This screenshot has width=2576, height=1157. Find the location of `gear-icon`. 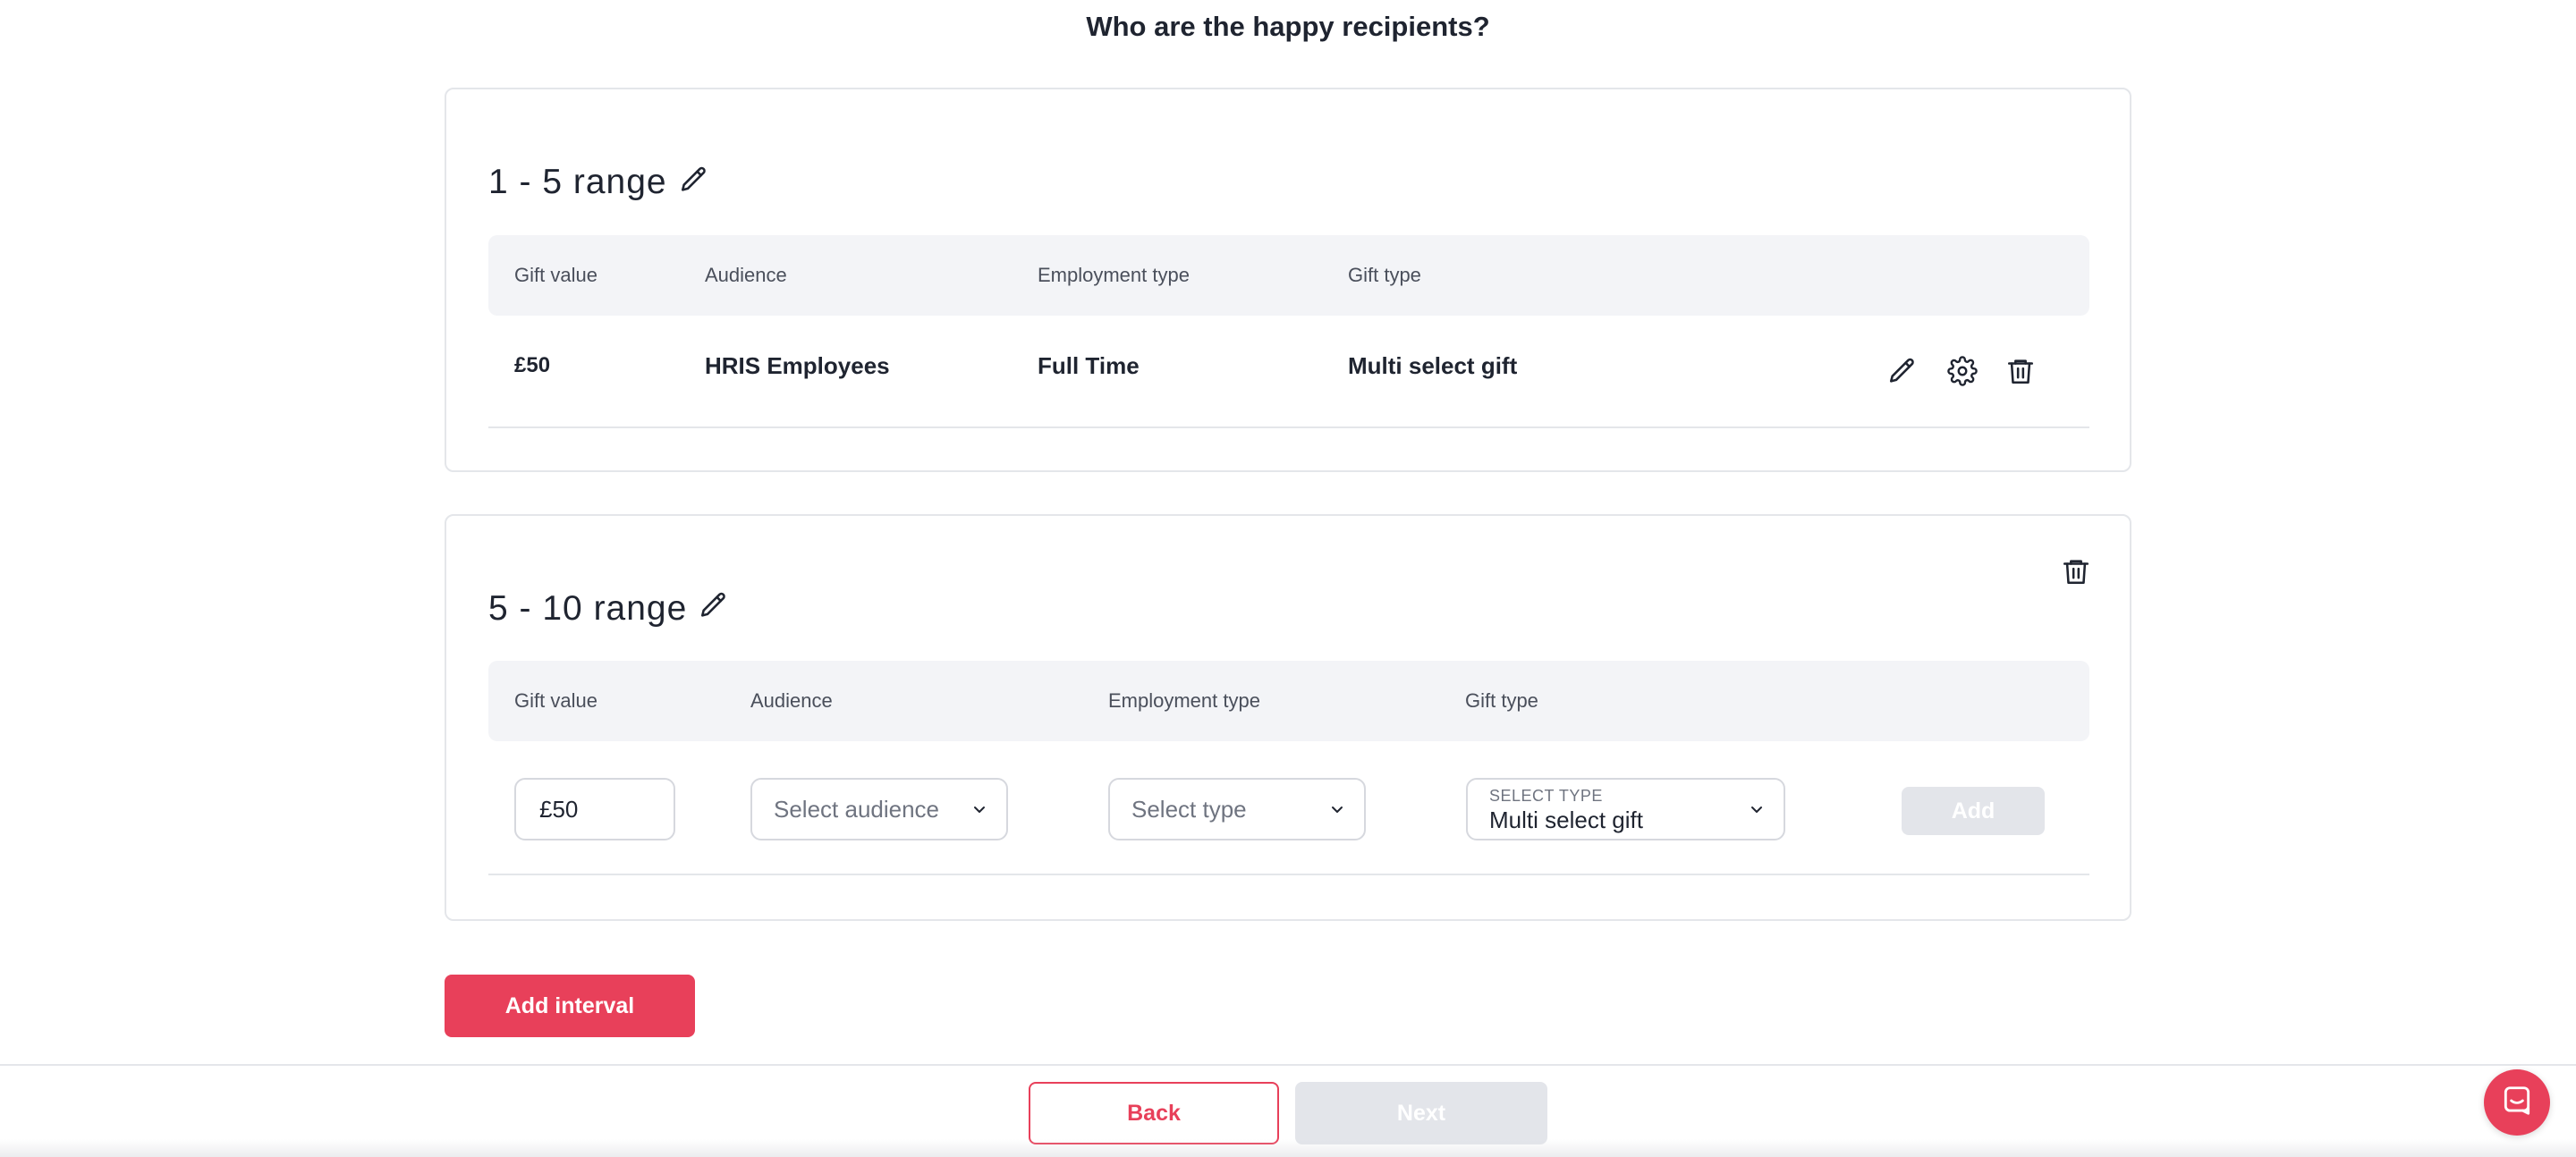

gear-icon is located at coordinates (1962, 373).